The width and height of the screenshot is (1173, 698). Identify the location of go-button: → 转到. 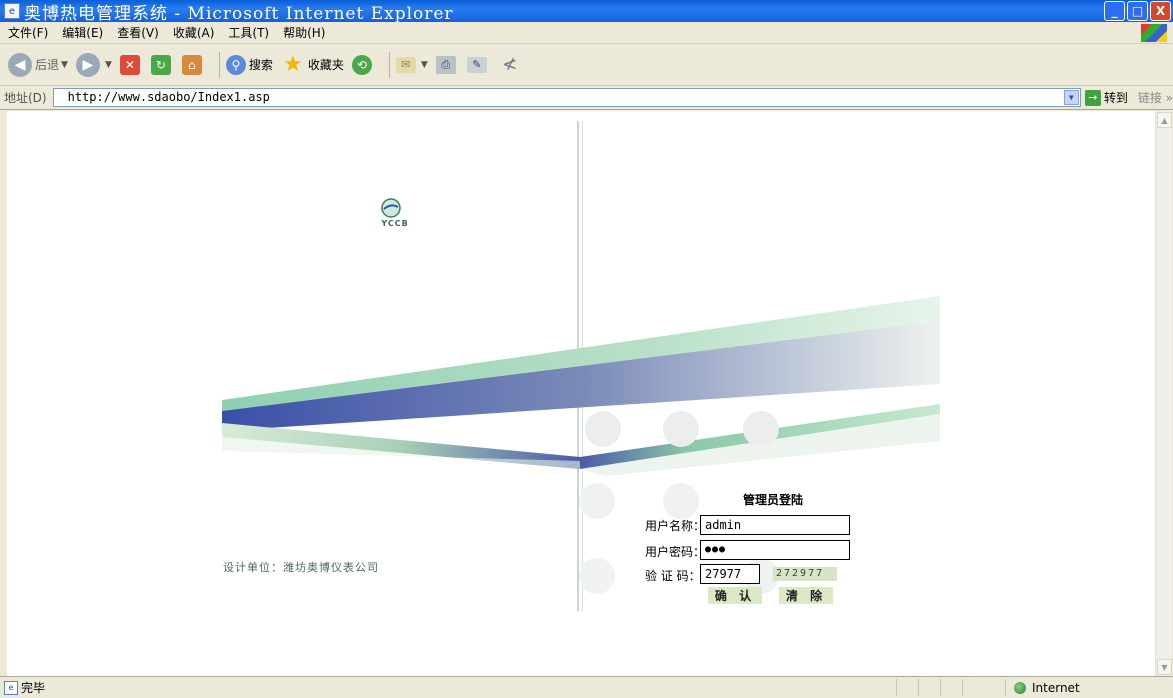
(1106, 97).